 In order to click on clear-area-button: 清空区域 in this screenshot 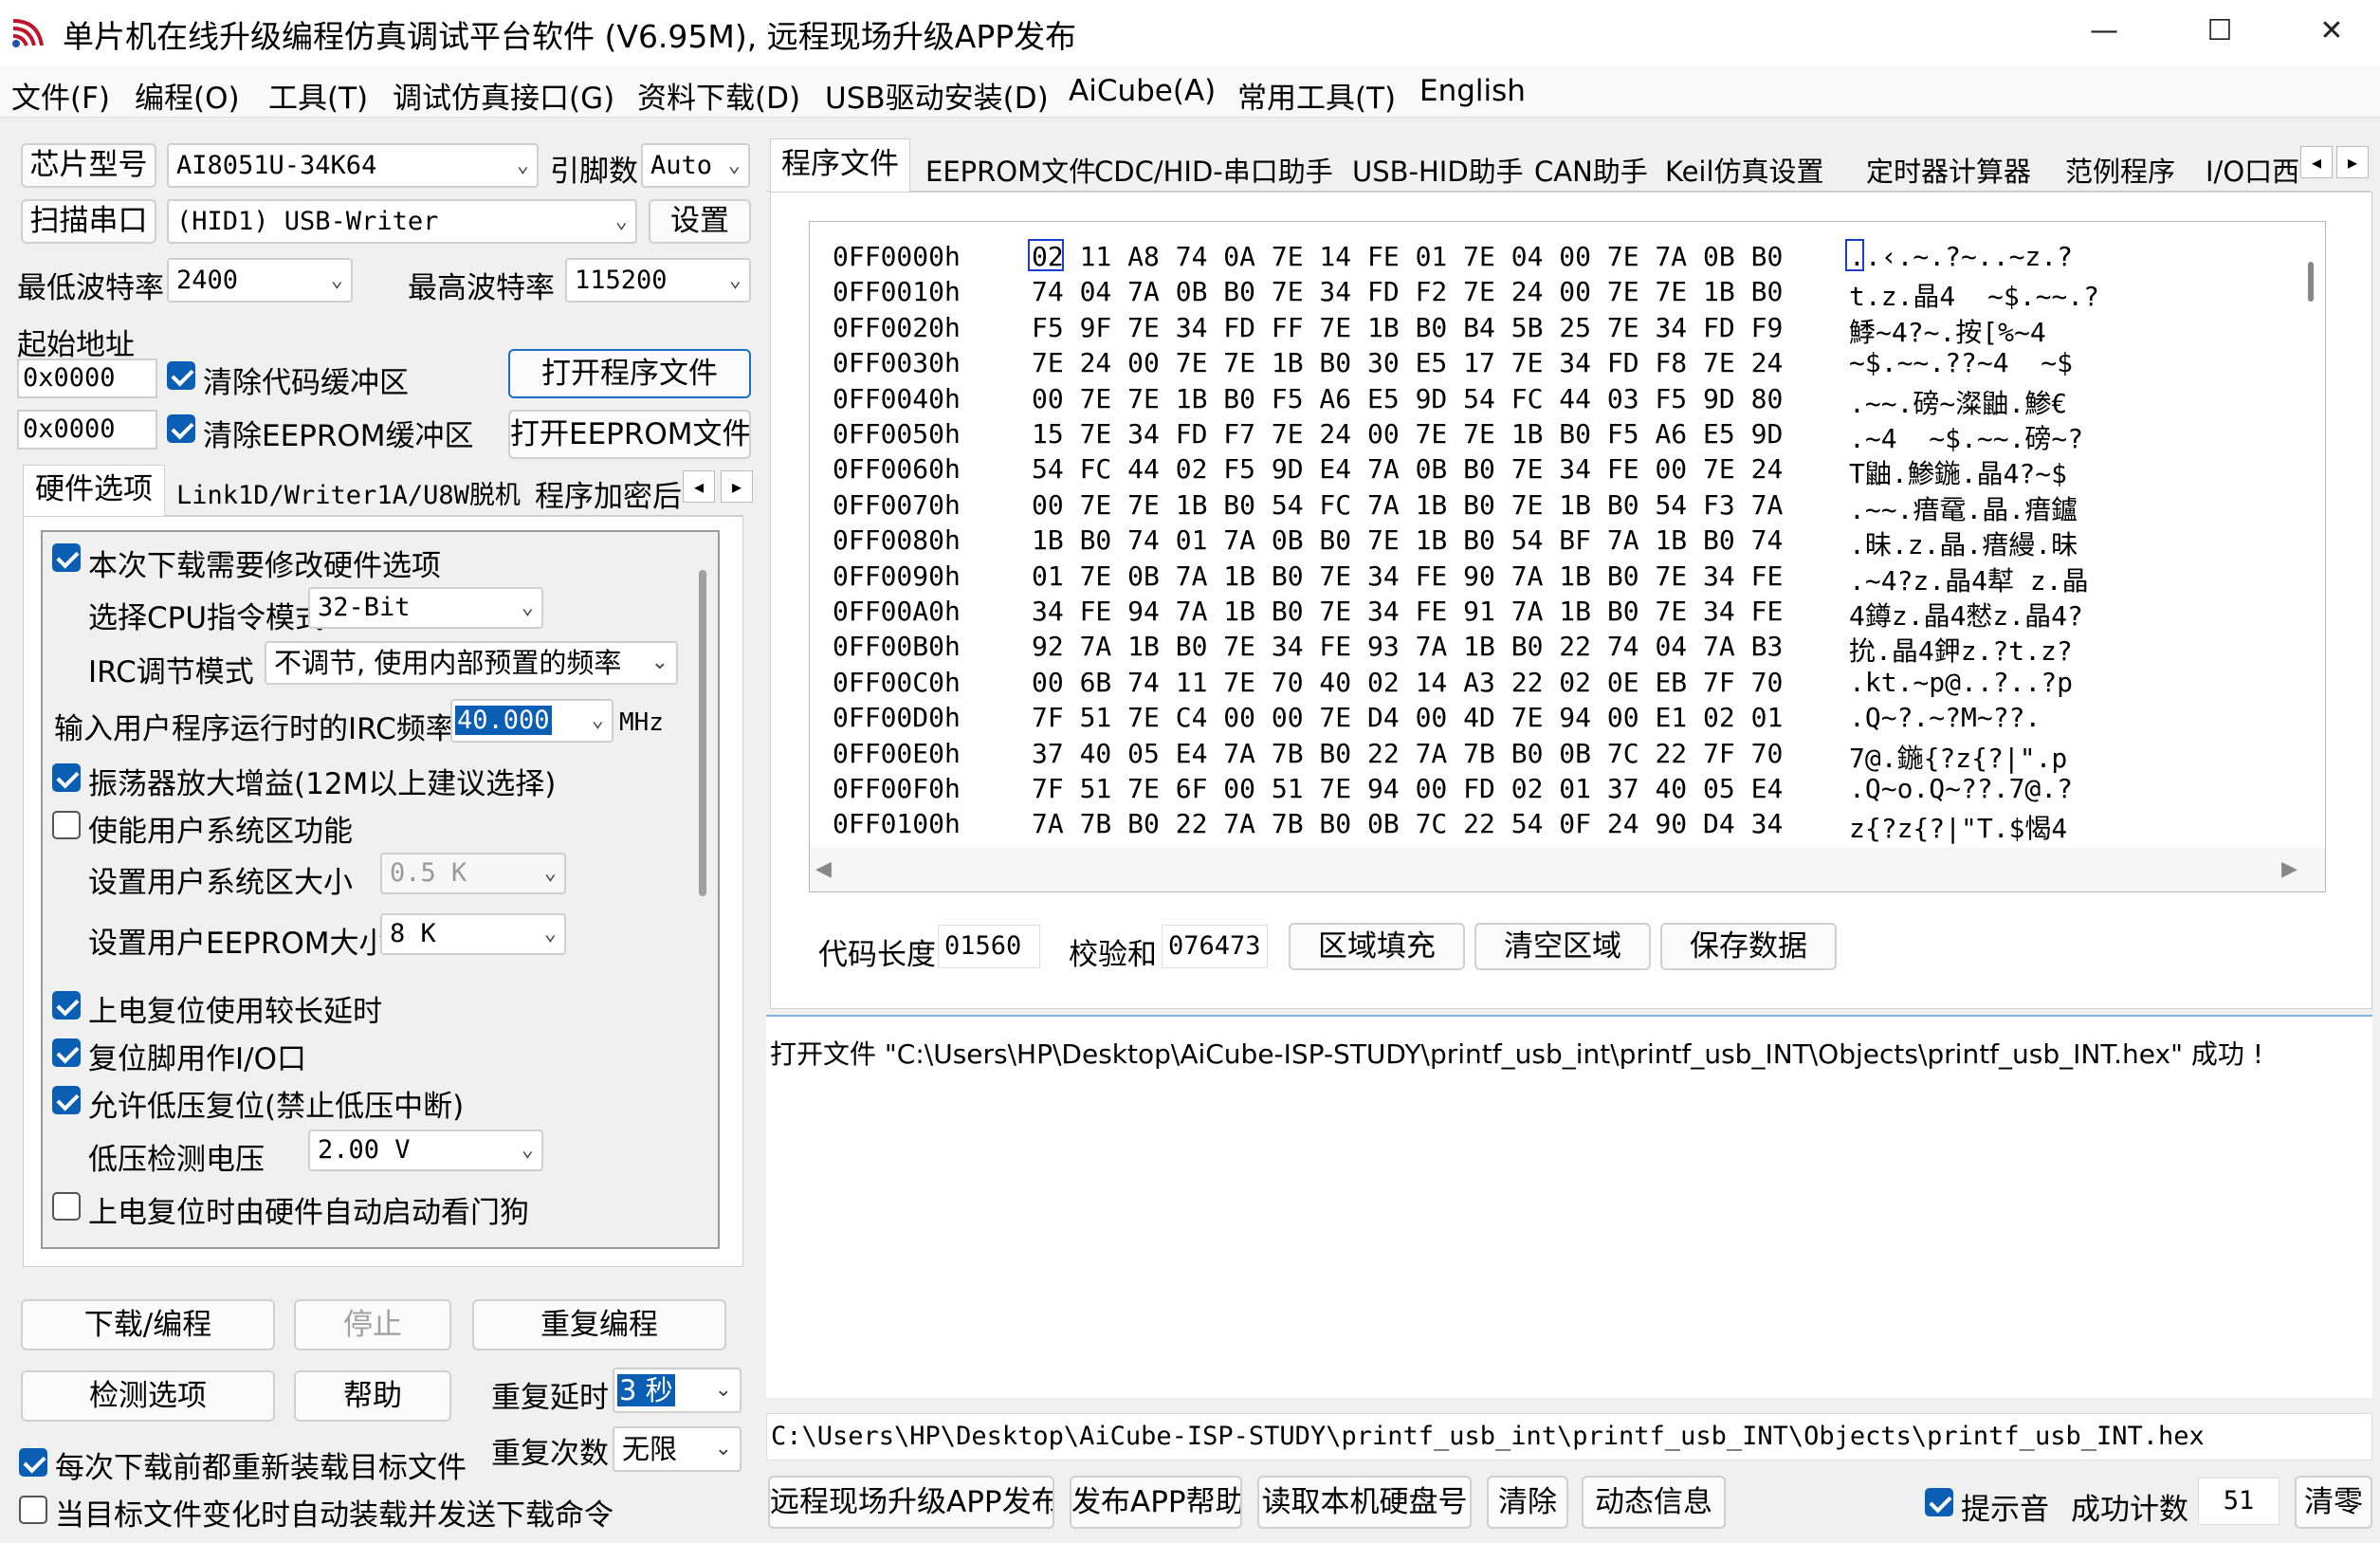, I will do `click(1562, 946)`.